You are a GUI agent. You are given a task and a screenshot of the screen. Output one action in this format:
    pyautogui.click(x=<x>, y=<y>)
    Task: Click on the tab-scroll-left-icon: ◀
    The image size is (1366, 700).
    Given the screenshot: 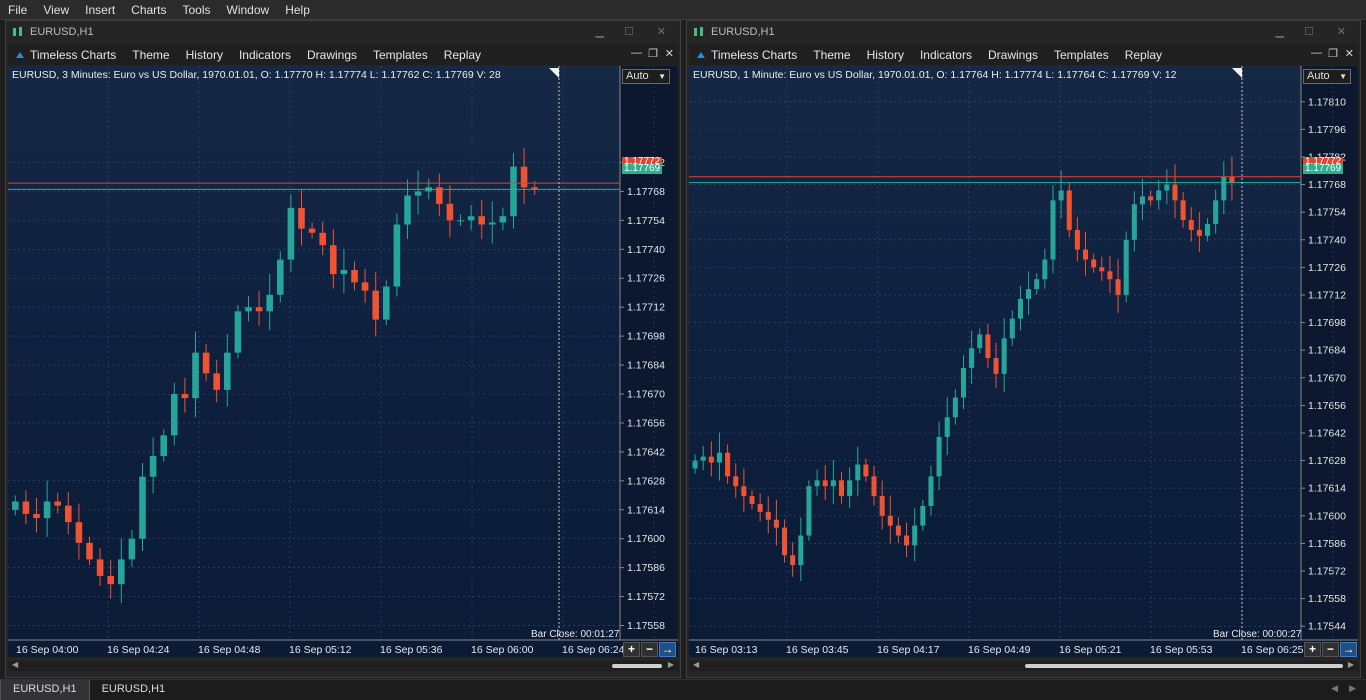 What is the action you would take?
    pyautogui.click(x=1334, y=688)
    